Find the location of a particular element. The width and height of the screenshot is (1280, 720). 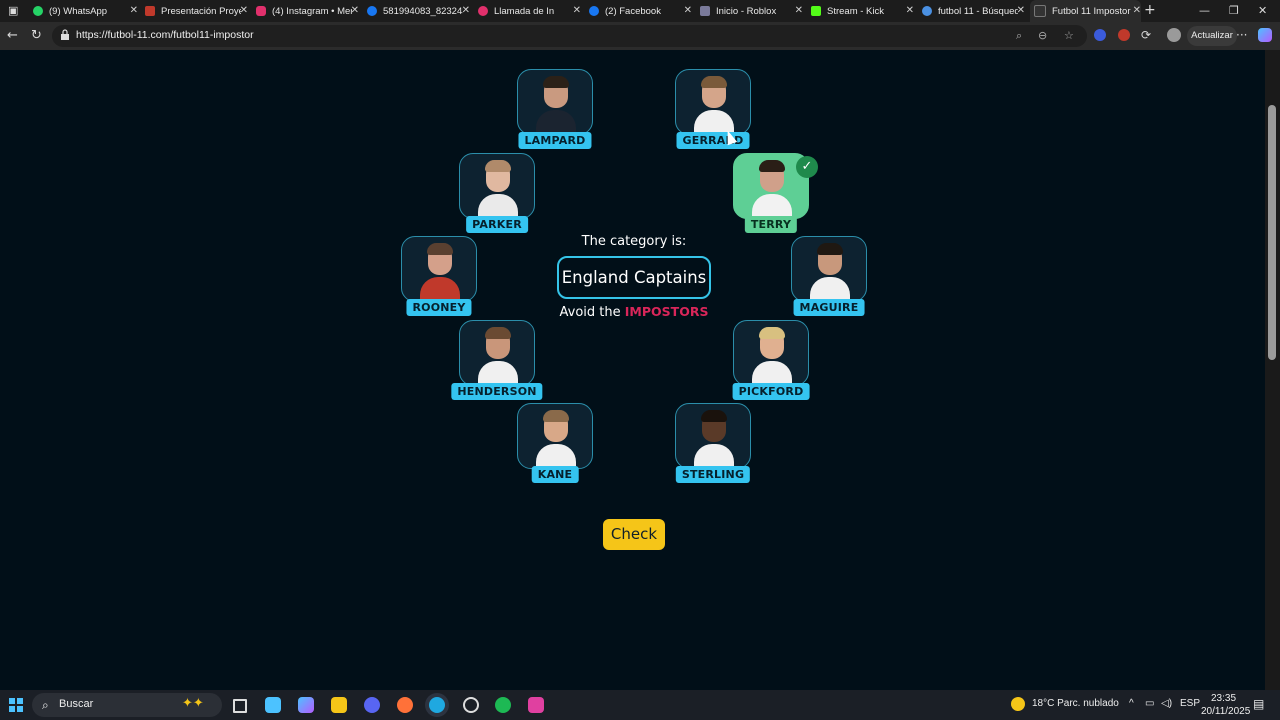

player-card-parker: PARKER is located at coordinates (497, 193).